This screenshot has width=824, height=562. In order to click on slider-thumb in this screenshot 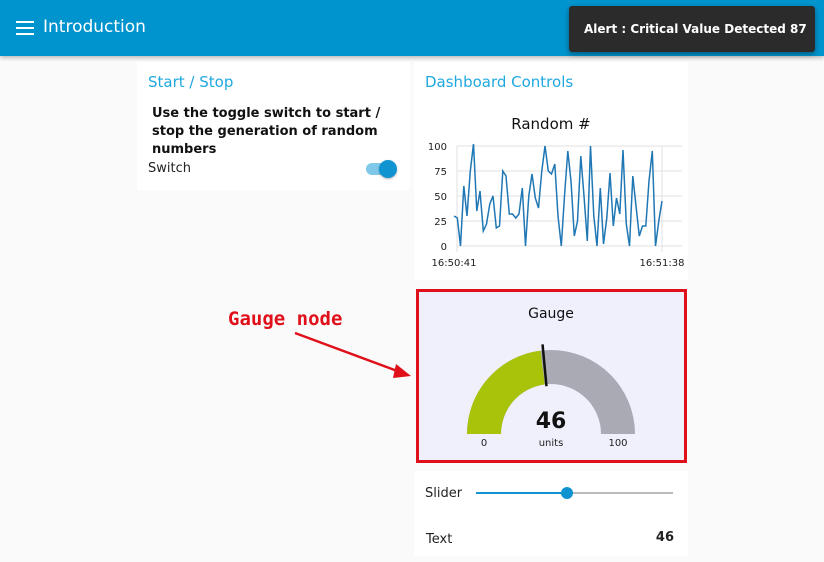, I will do `click(566, 493)`.